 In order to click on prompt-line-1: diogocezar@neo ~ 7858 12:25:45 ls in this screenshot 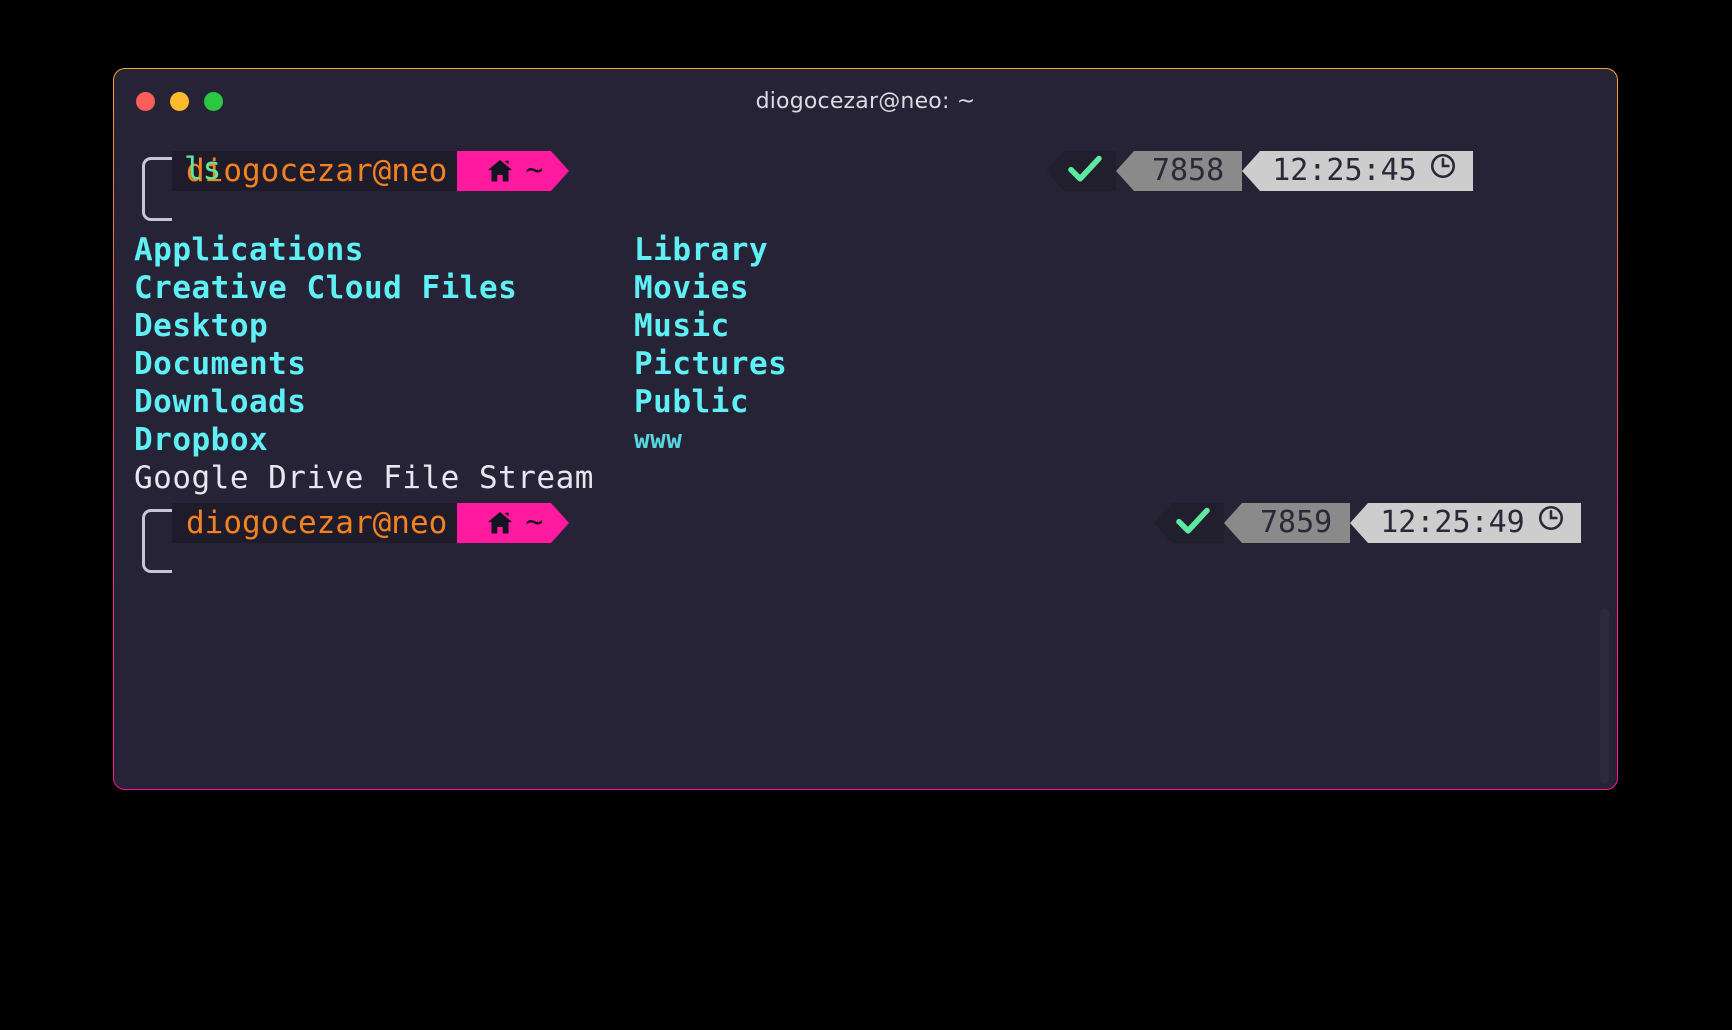, I will do `click(865, 189)`.